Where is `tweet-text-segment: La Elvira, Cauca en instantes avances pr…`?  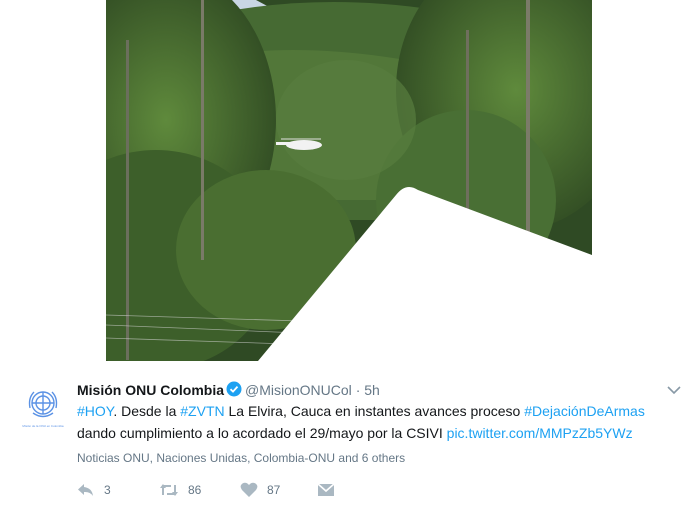
tweet-text-segment: La Elvira, Cauca en instantes avances pr… is located at coordinates (374, 411).